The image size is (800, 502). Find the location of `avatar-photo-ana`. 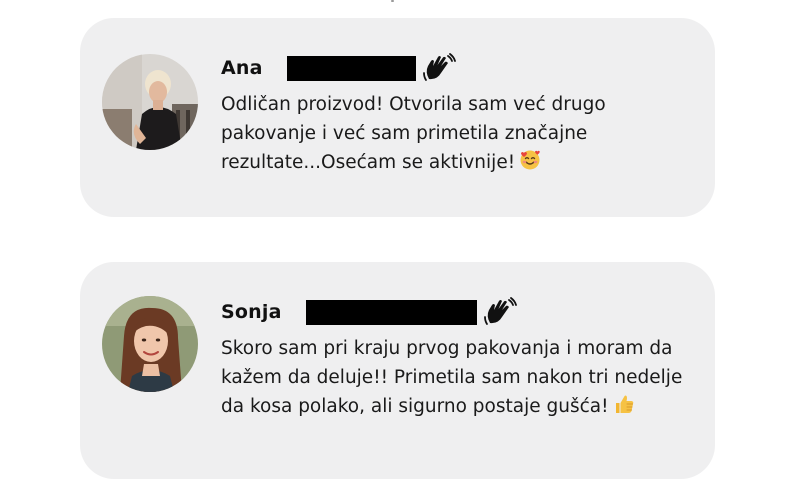

avatar-photo-ana is located at coordinates (150, 102).